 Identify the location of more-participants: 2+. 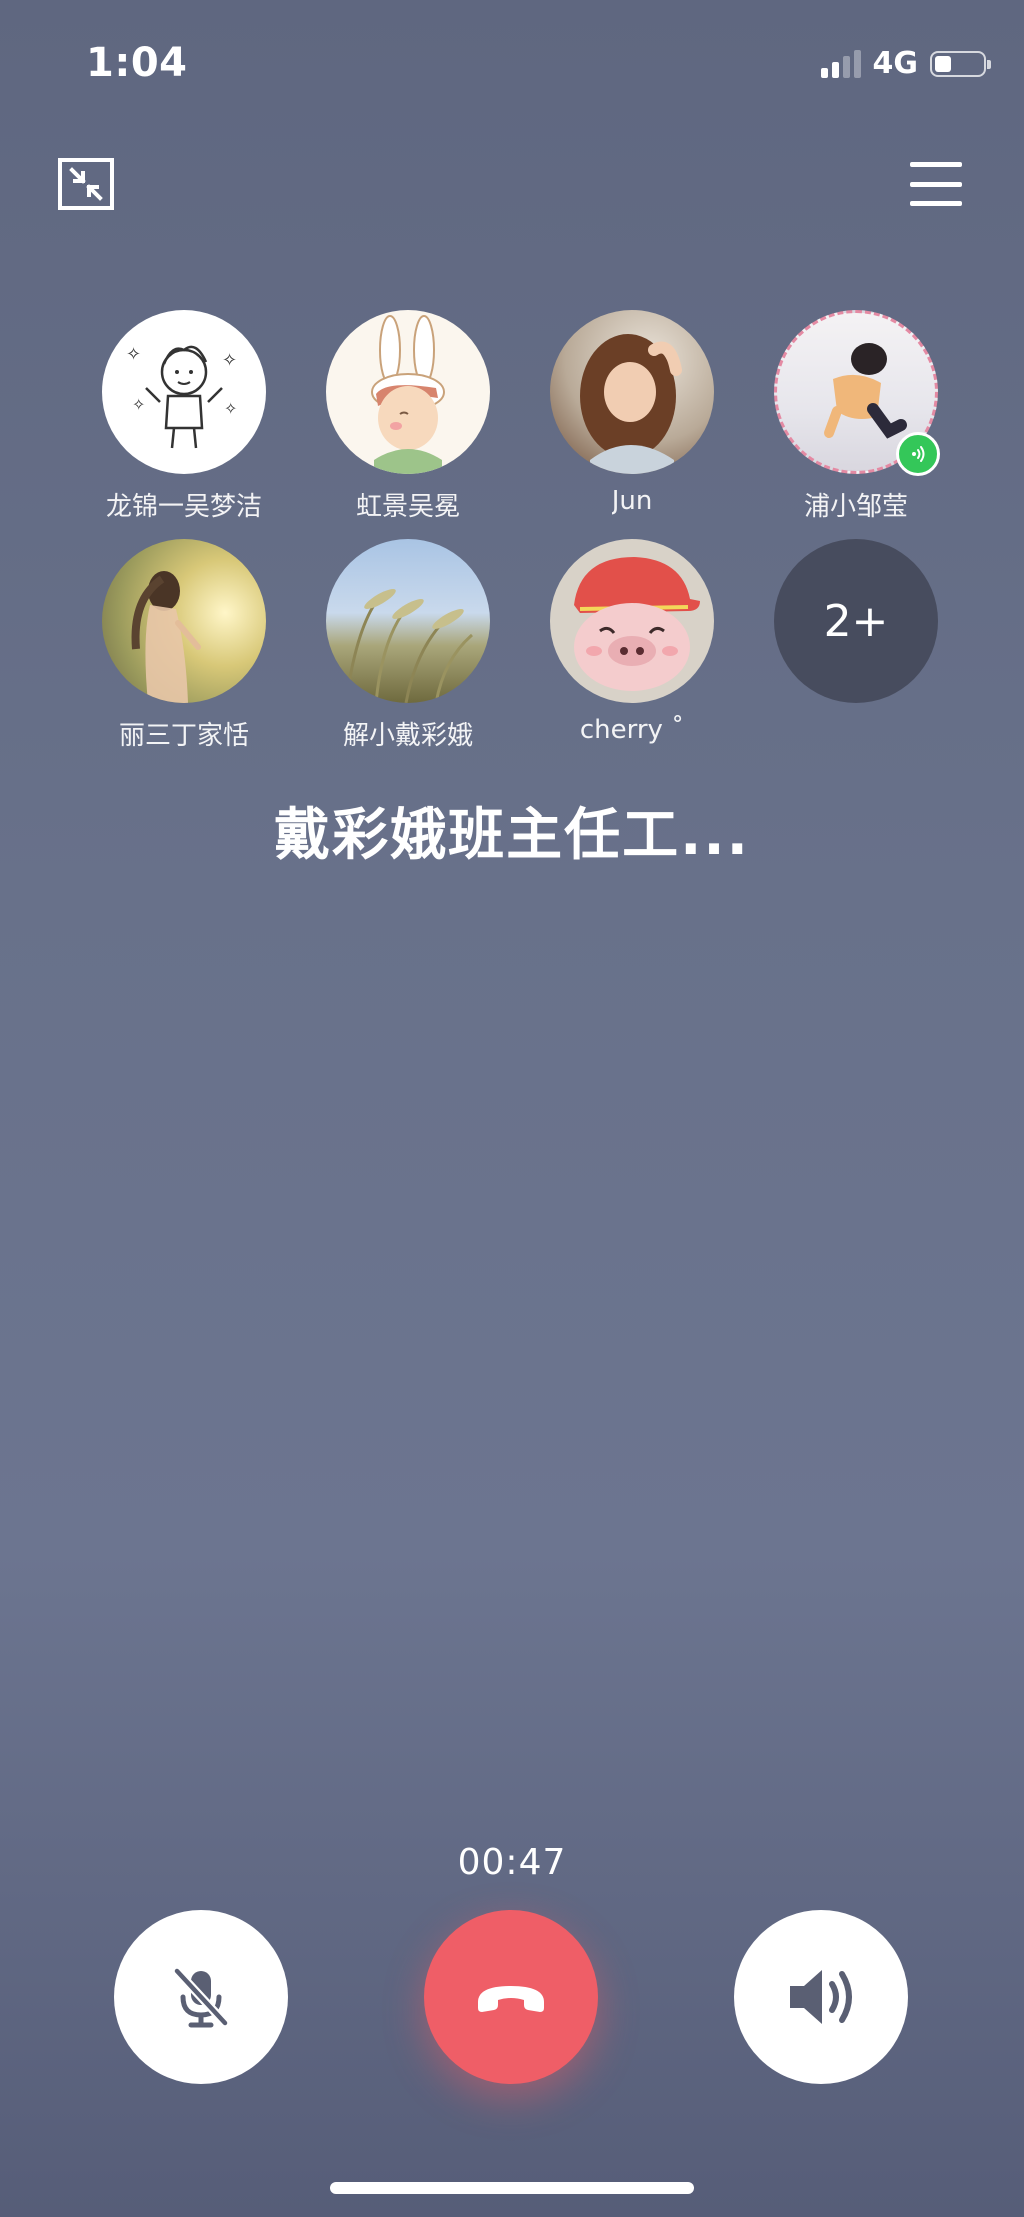
(856, 645).